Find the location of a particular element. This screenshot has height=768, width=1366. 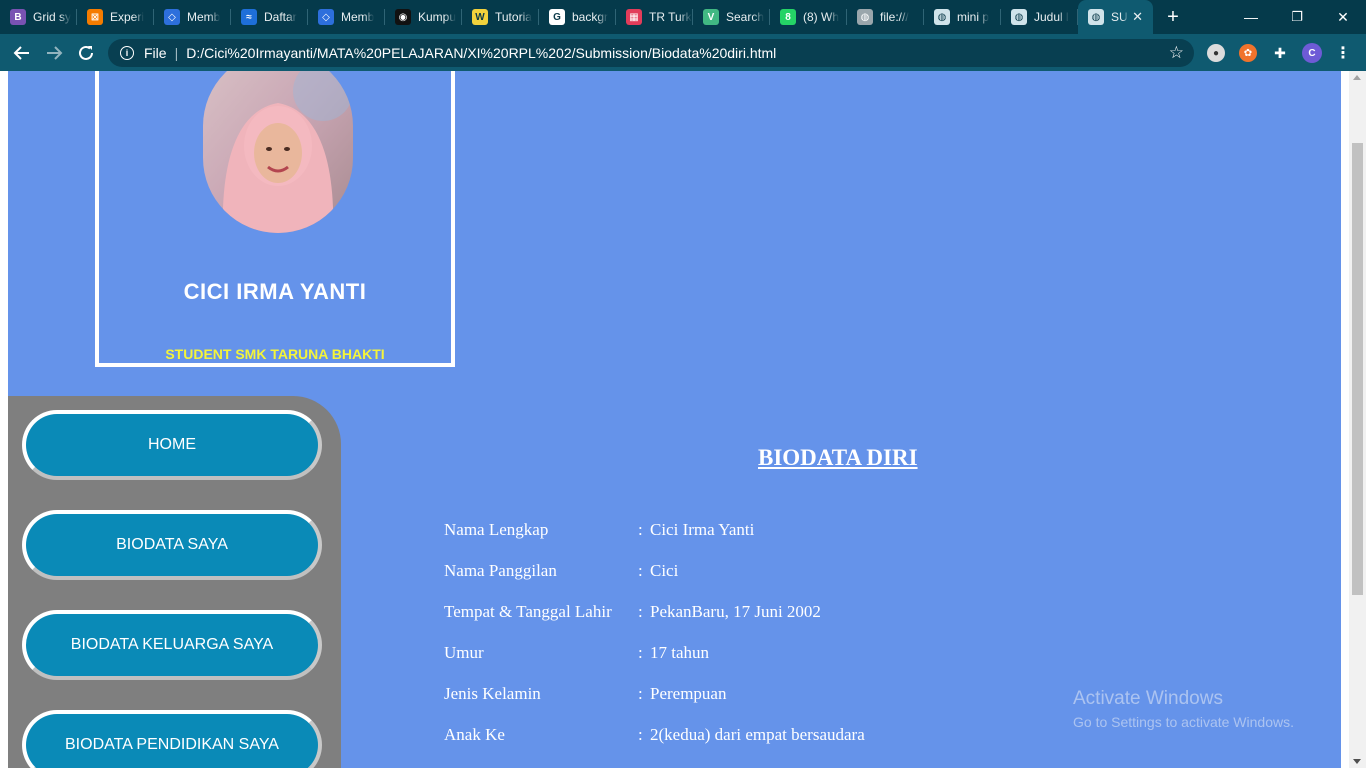

extension-circle-icon: ● is located at coordinates (1216, 53).